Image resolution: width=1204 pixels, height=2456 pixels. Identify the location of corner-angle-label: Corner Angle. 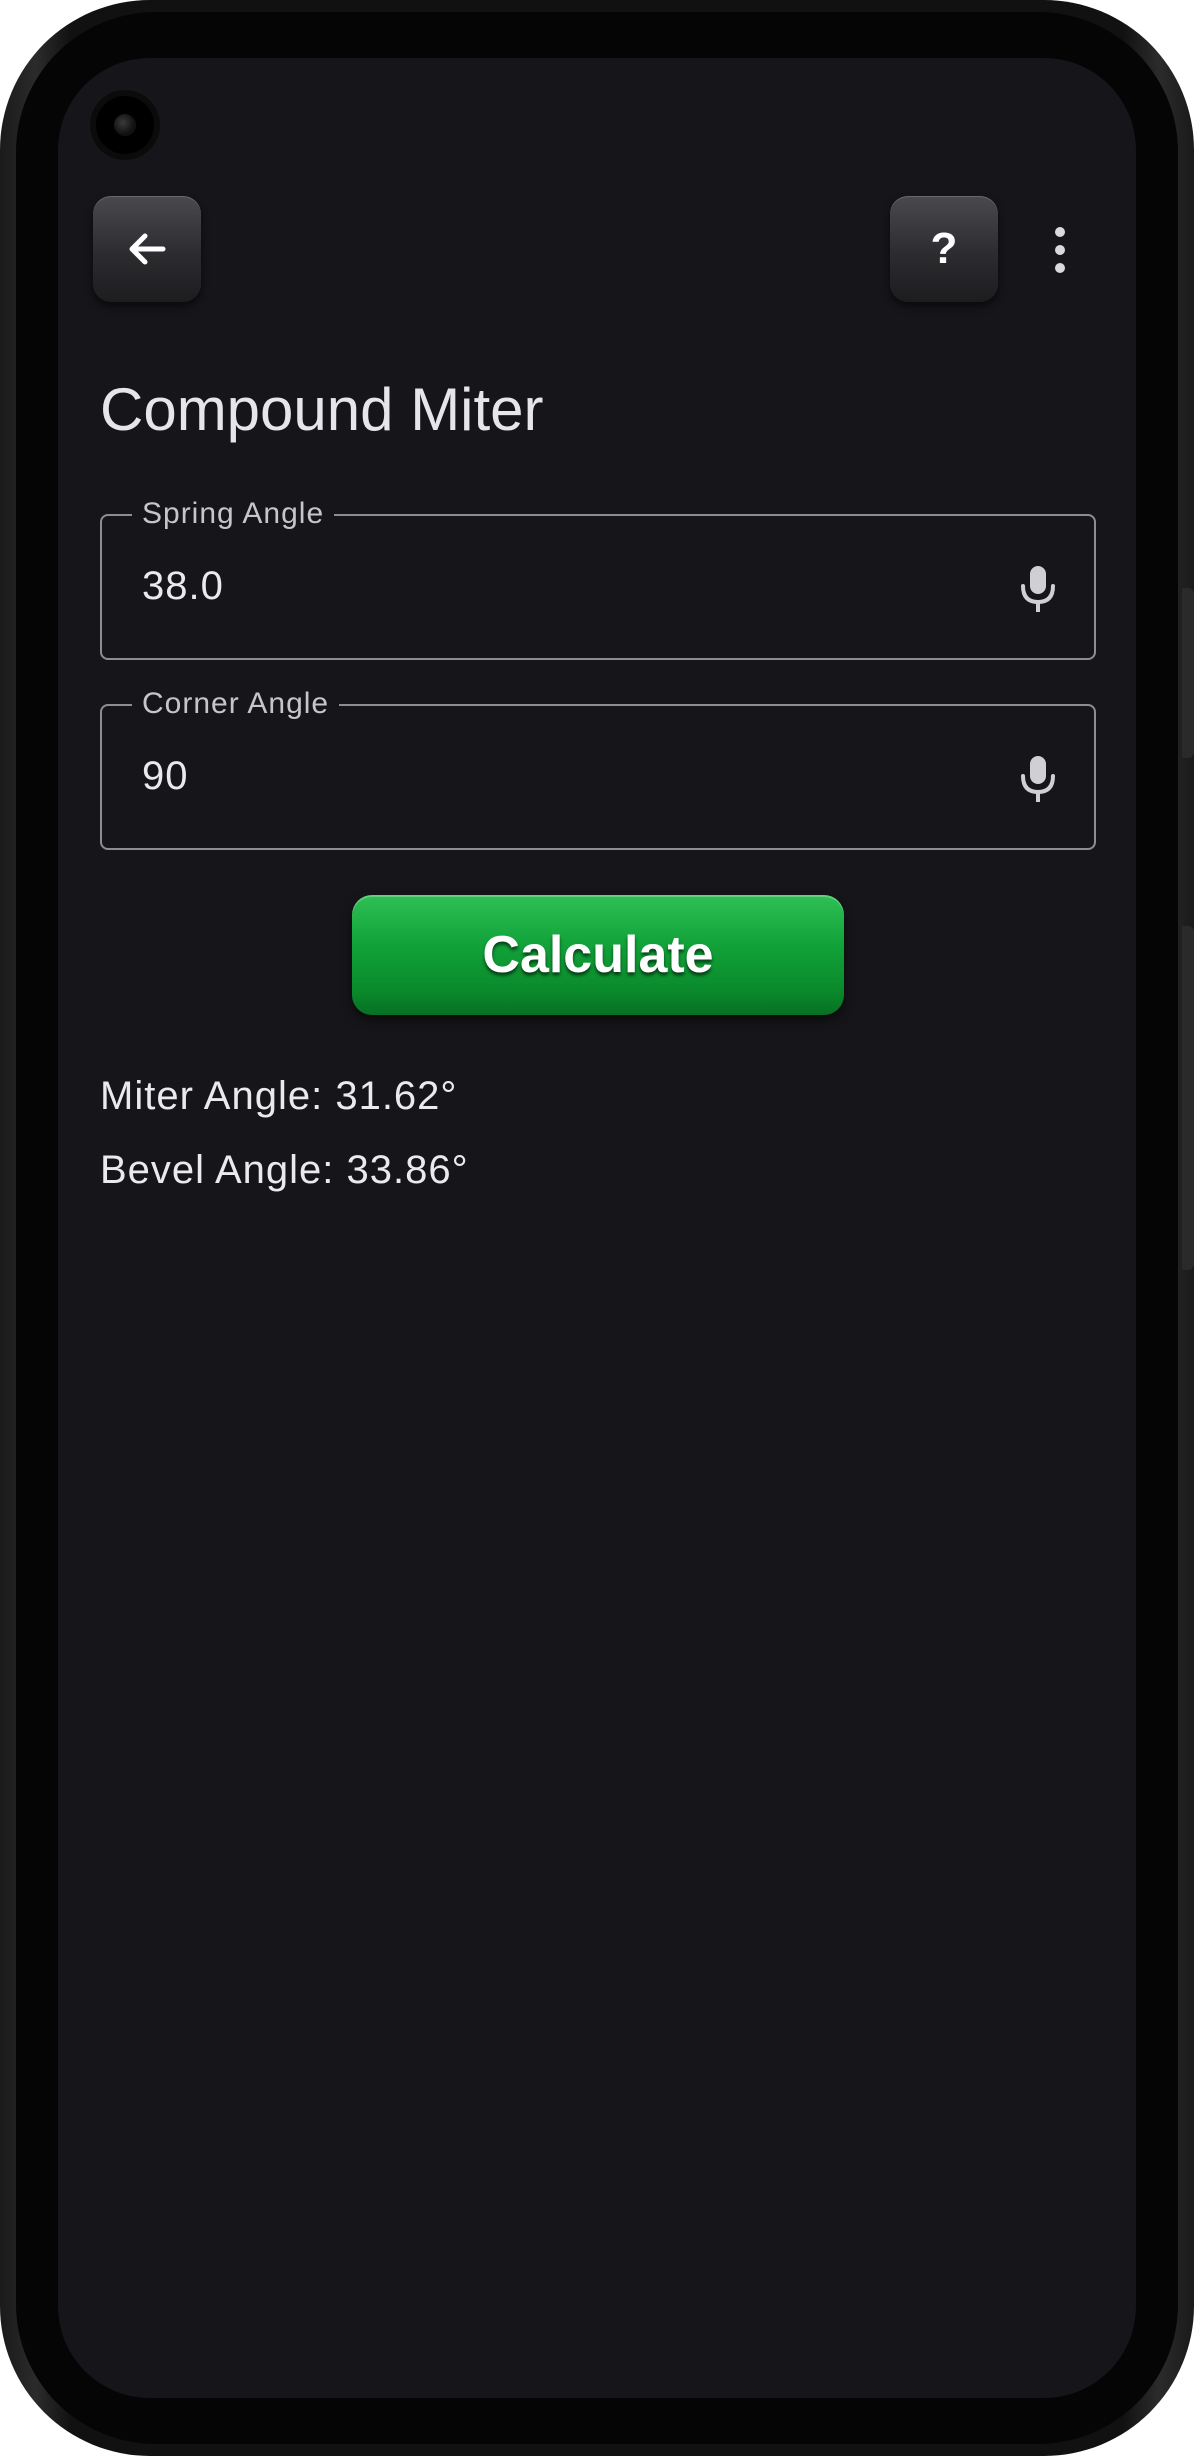
(236, 704).